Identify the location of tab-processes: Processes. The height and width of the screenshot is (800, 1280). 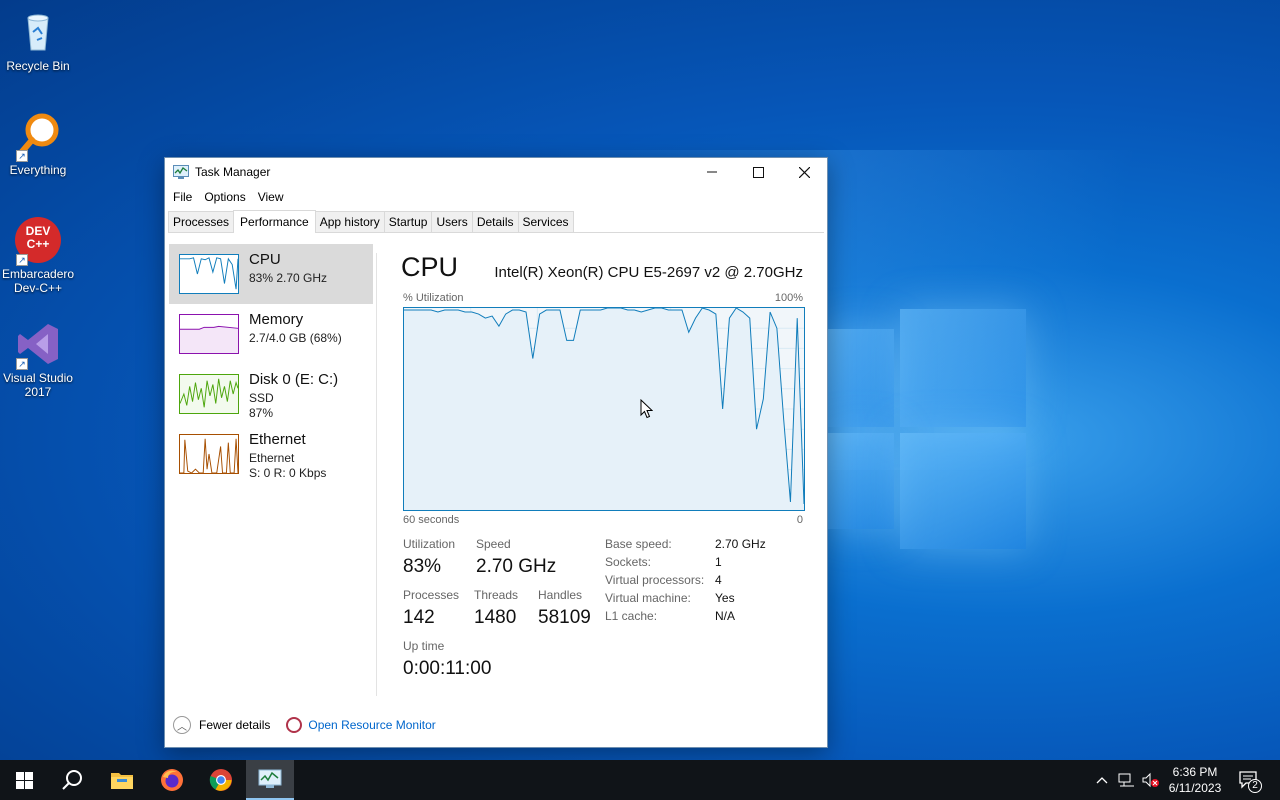
(201, 221).